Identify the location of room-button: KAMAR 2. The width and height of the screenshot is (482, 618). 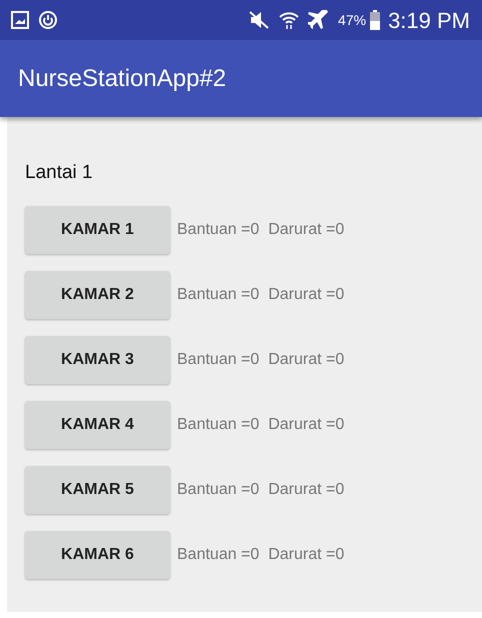
(97, 294).